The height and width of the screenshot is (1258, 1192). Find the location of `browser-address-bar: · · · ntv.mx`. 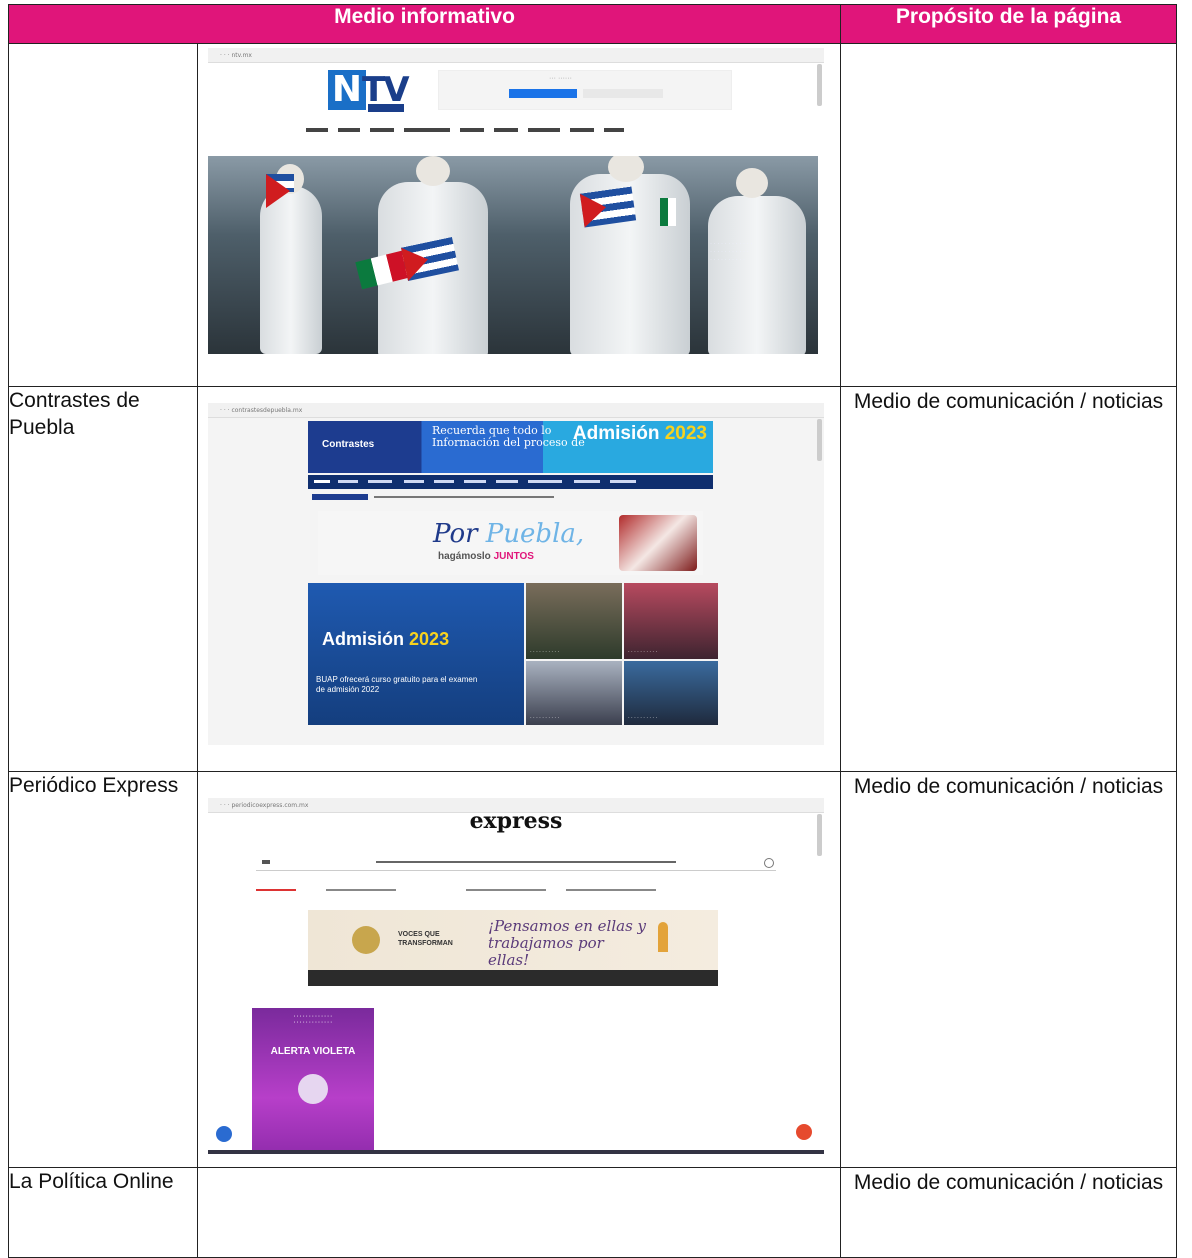

browser-address-bar: · · · ntv.mx is located at coordinates (516, 55).